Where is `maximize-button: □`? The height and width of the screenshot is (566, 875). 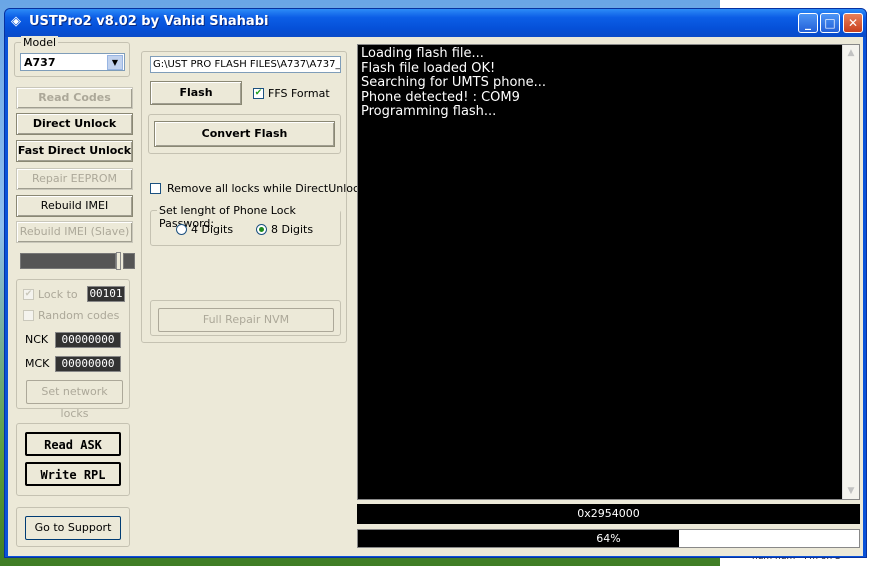 maximize-button: □ is located at coordinates (830, 23).